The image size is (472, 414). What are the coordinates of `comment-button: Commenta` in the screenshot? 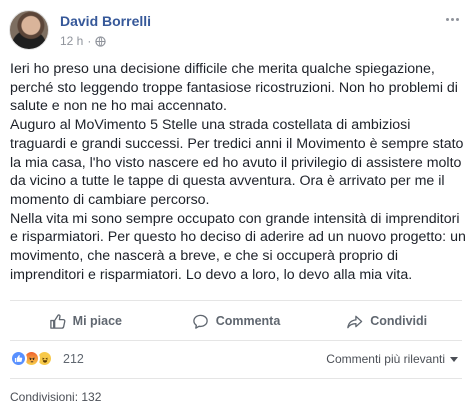 It's located at (236, 321).